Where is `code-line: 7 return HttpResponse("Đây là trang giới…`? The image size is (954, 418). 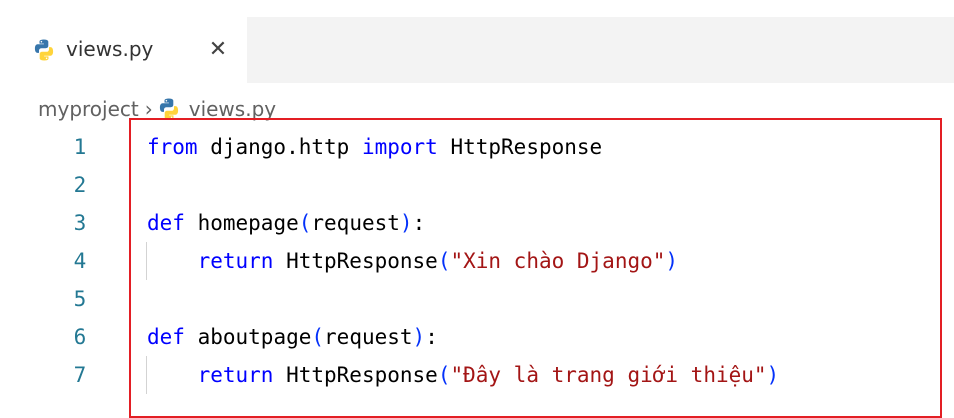
code-line: 7 return HttpResponse("Đây là trang giới… is located at coordinates (477, 375).